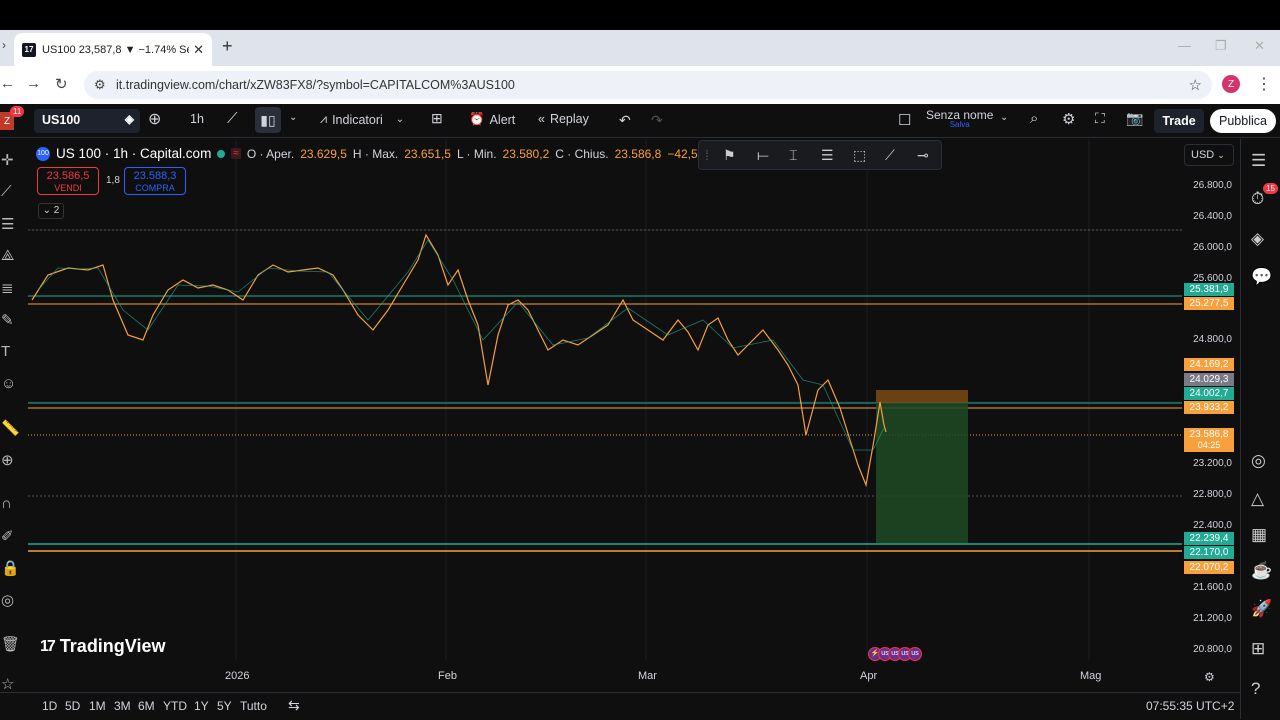  Describe the element at coordinates (10, 568) in the screenshot. I see `lock-icon: 🔒` at that location.